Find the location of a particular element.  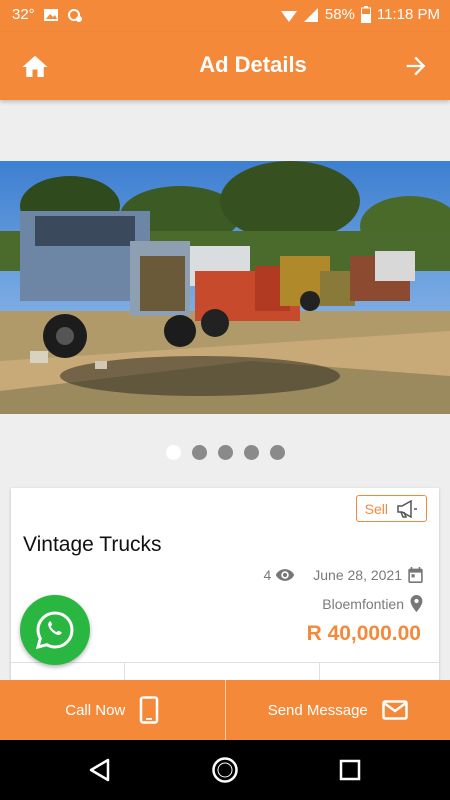

ad-title: Vintage Trucks is located at coordinates (92, 544).